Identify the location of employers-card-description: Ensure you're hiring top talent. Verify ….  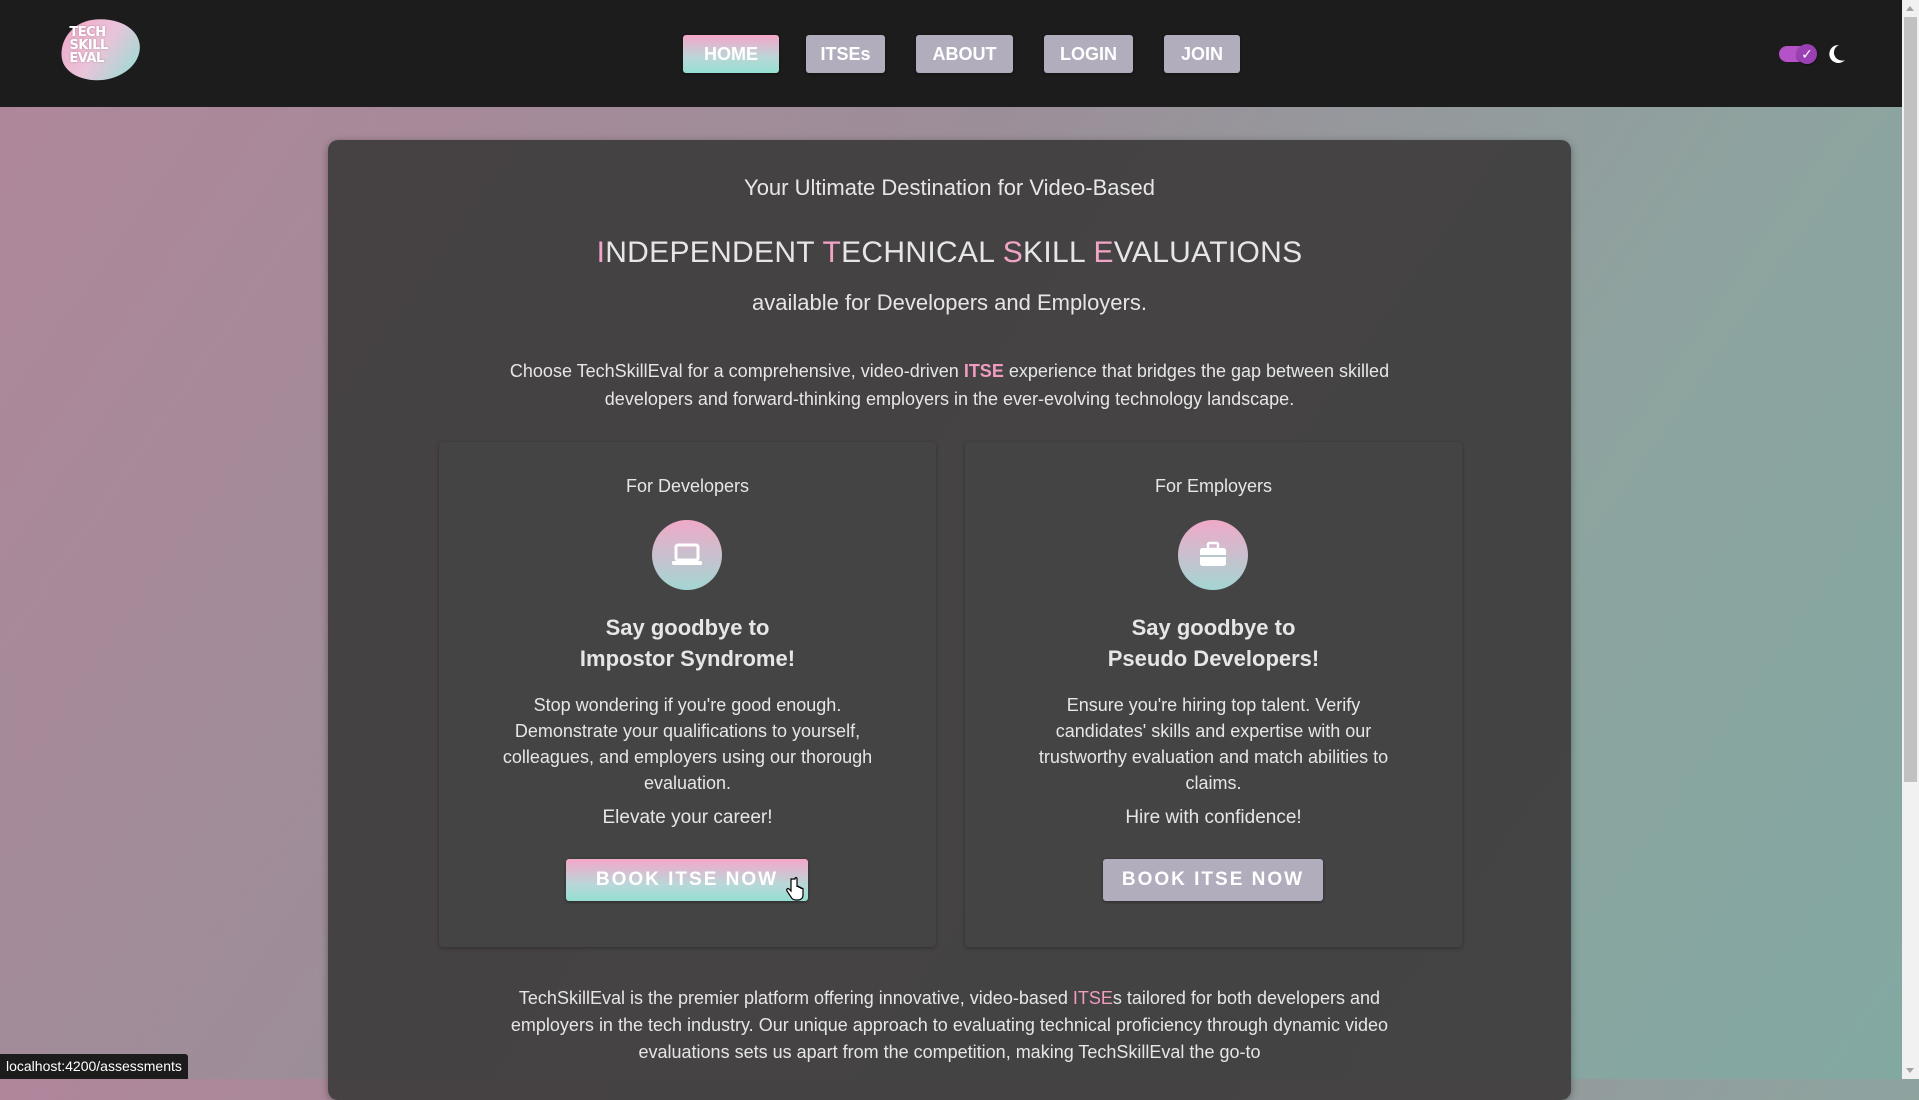
(1213, 744).